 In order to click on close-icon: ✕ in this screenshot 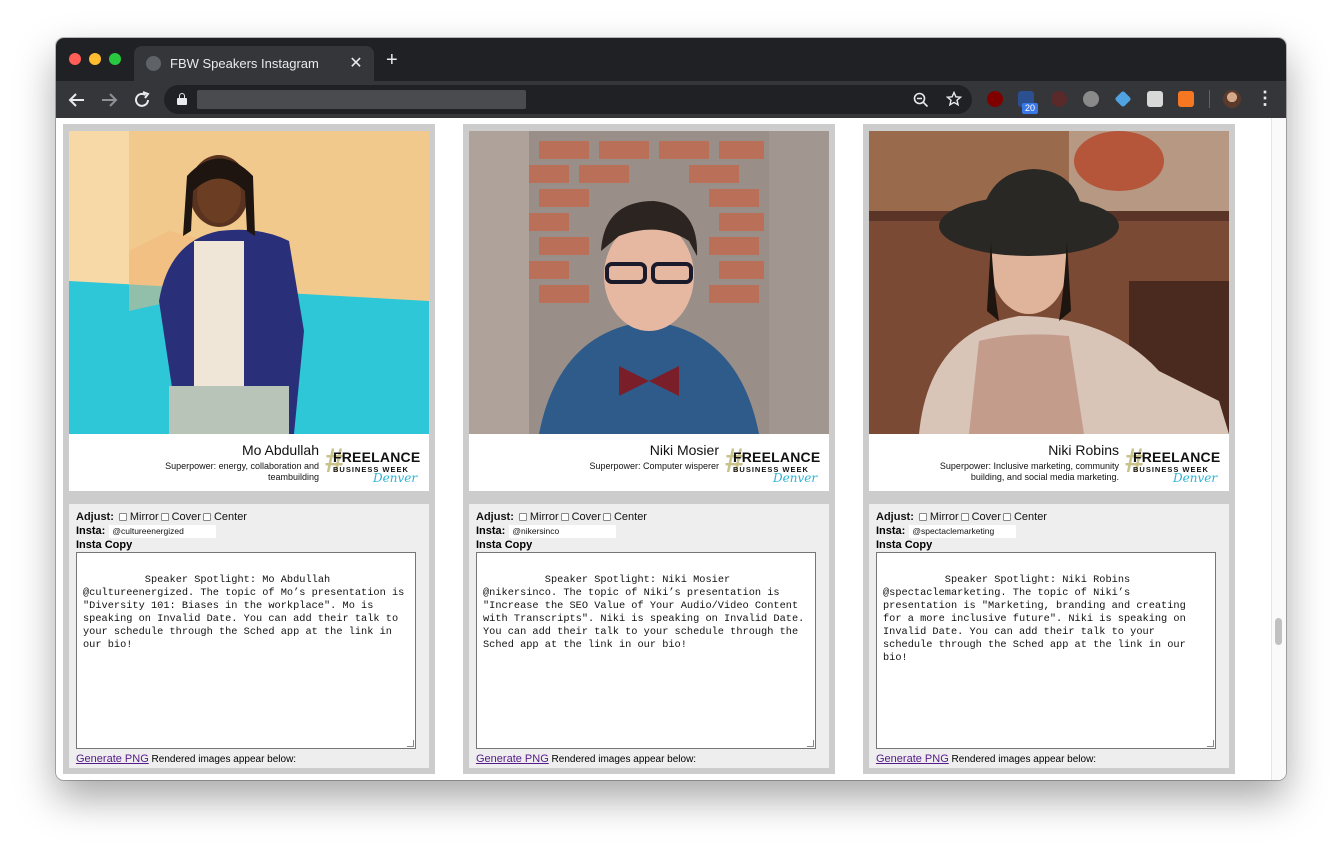, I will do `click(356, 63)`.